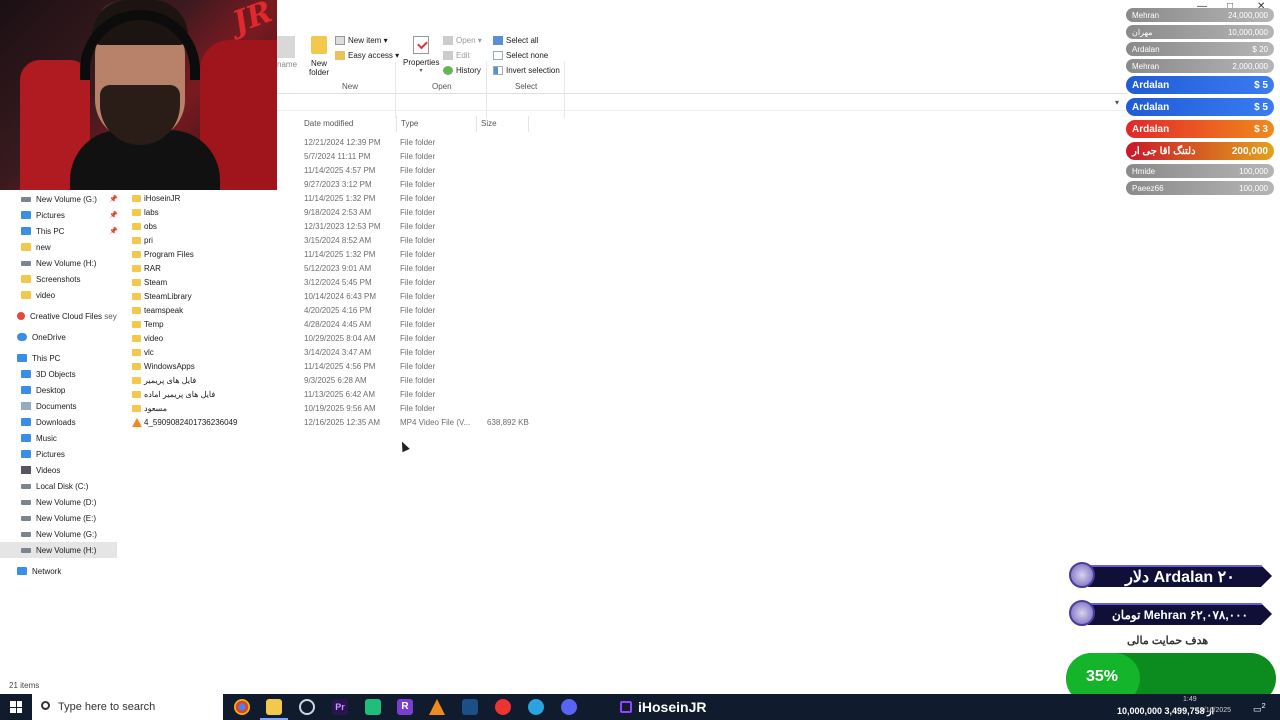 Image resolution: width=1280 pixels, height=720 pixels. I want to click on windows-start-icon, so click(16, 707).